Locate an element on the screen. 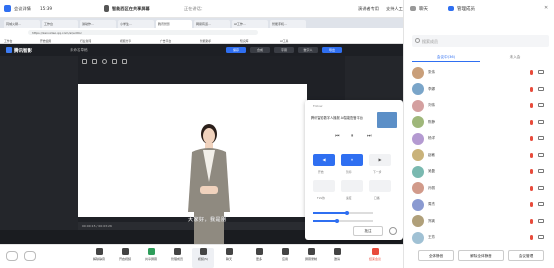 This screenshot has width=554, height=268. member-row: 孙丽 is located at coordinates (480, 188).